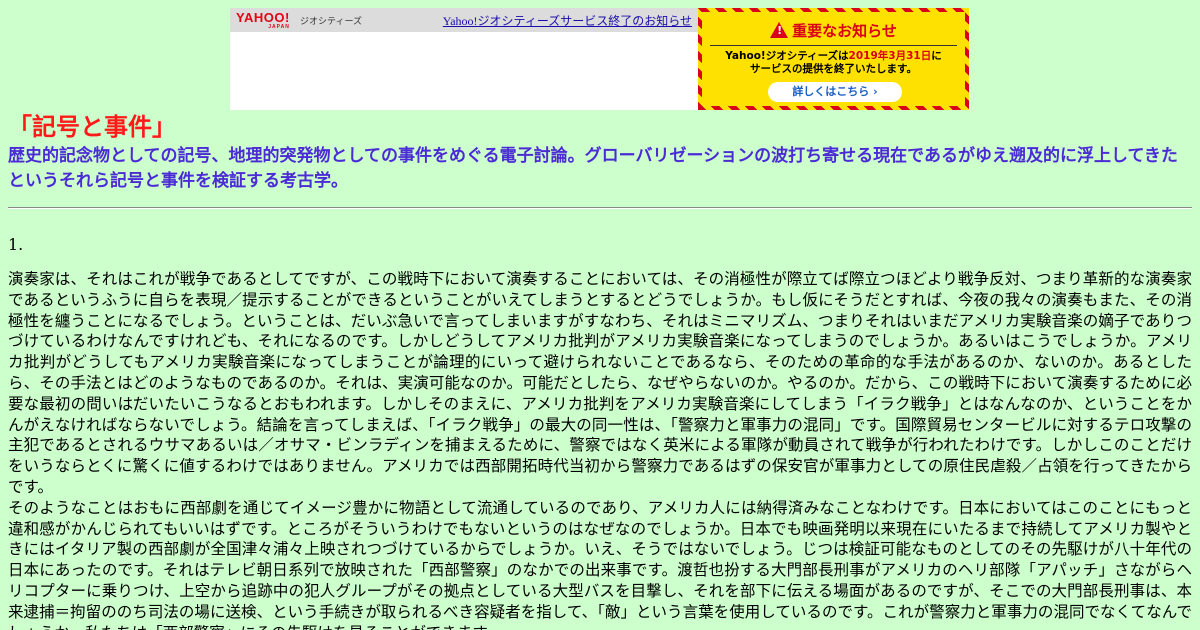  Describe the element at coordinates (567, 20) in the screenshot. I see `service-end-notice-link: Yahoo!ジオシティーズサービス終了のお知らせ` at that location.